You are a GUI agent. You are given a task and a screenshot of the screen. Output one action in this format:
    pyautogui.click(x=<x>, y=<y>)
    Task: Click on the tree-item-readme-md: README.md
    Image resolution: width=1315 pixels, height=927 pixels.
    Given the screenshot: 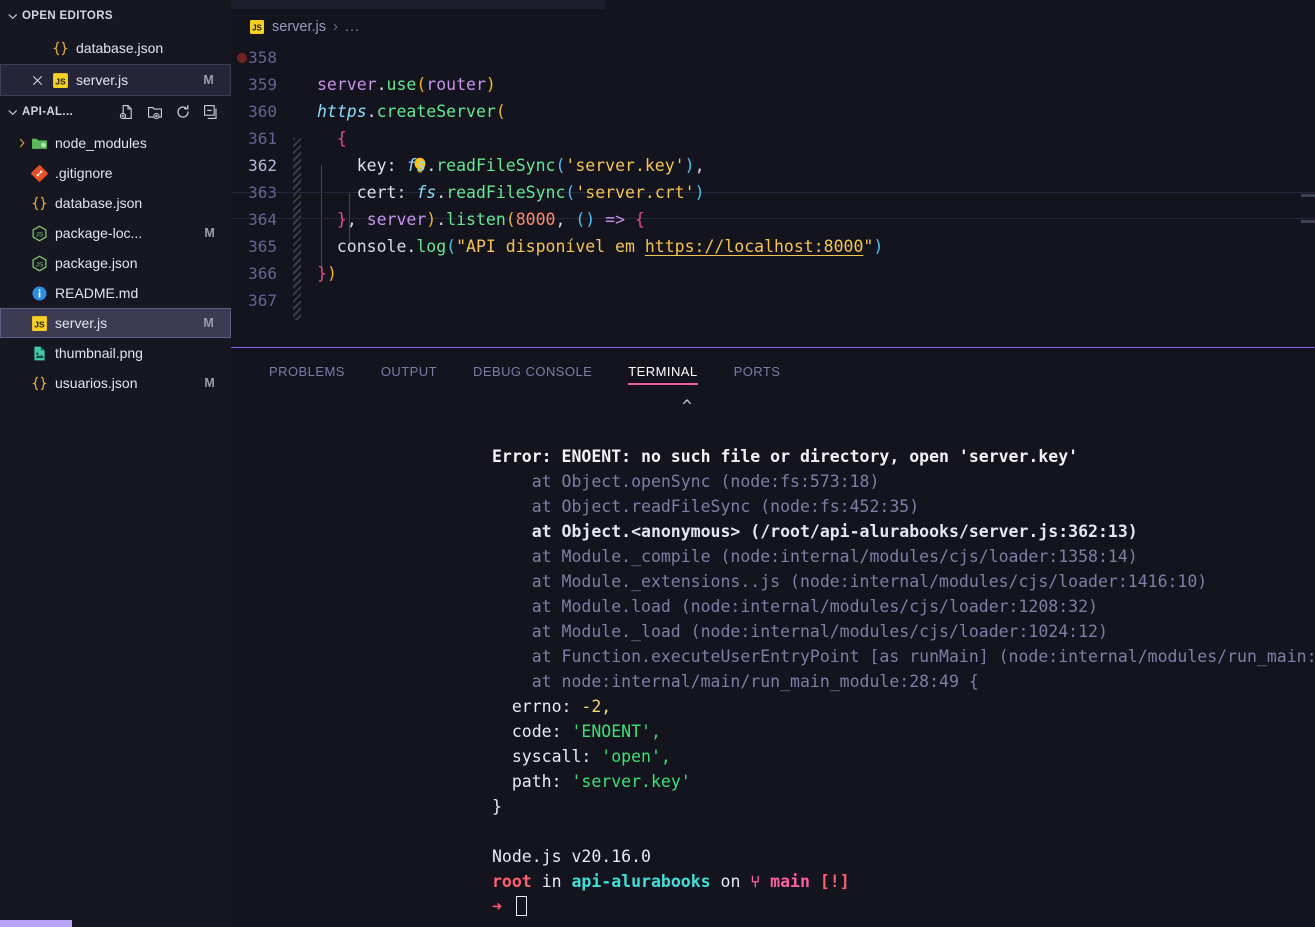 What is the action you would take?
    pyautogui.click(x=115, y=293)
    